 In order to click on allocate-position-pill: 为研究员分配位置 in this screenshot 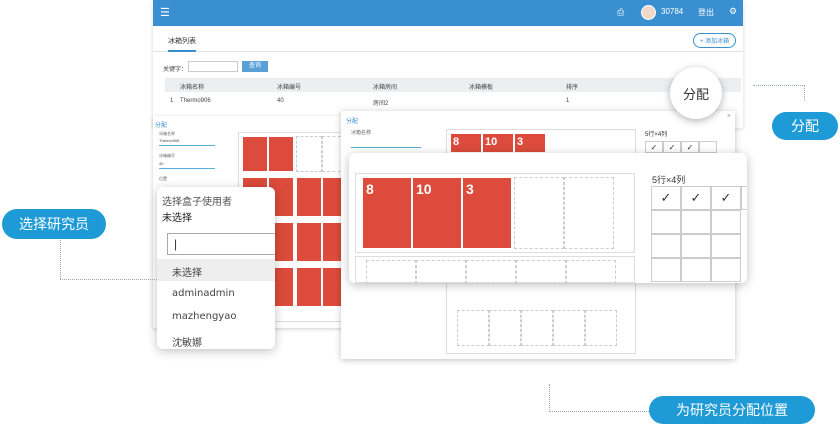, I will do `click(732, 410)`.